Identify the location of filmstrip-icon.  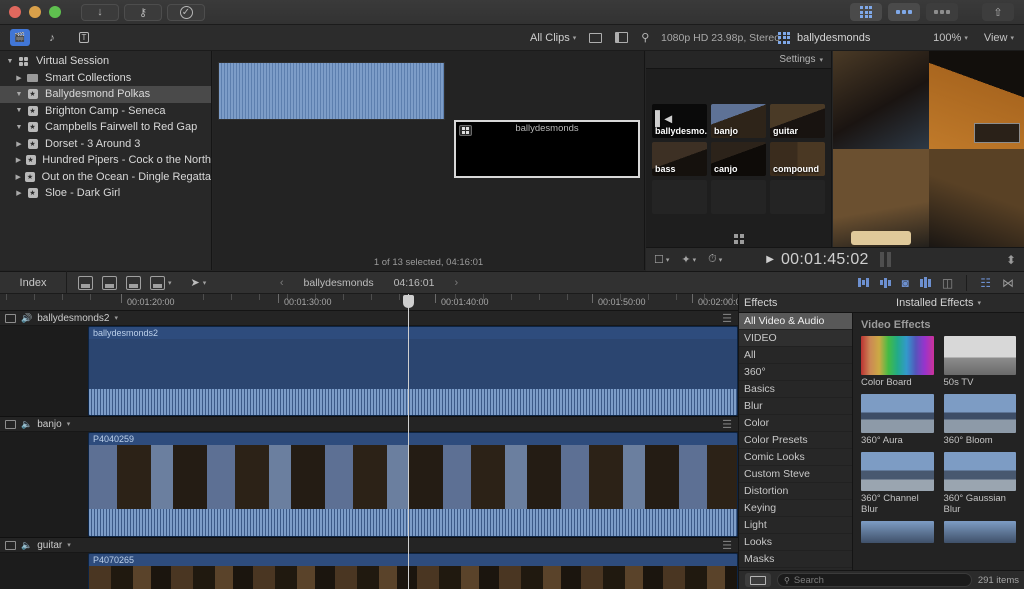
(596, 37).